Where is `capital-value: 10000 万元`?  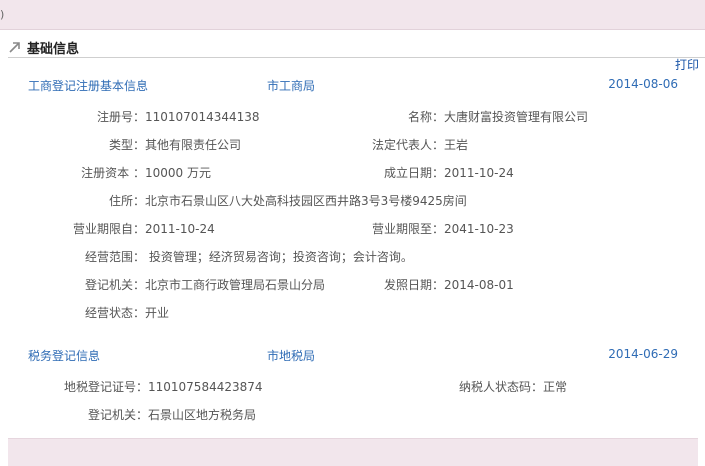
capital-value: 10000 万元 is located at coordinates (178, 173).